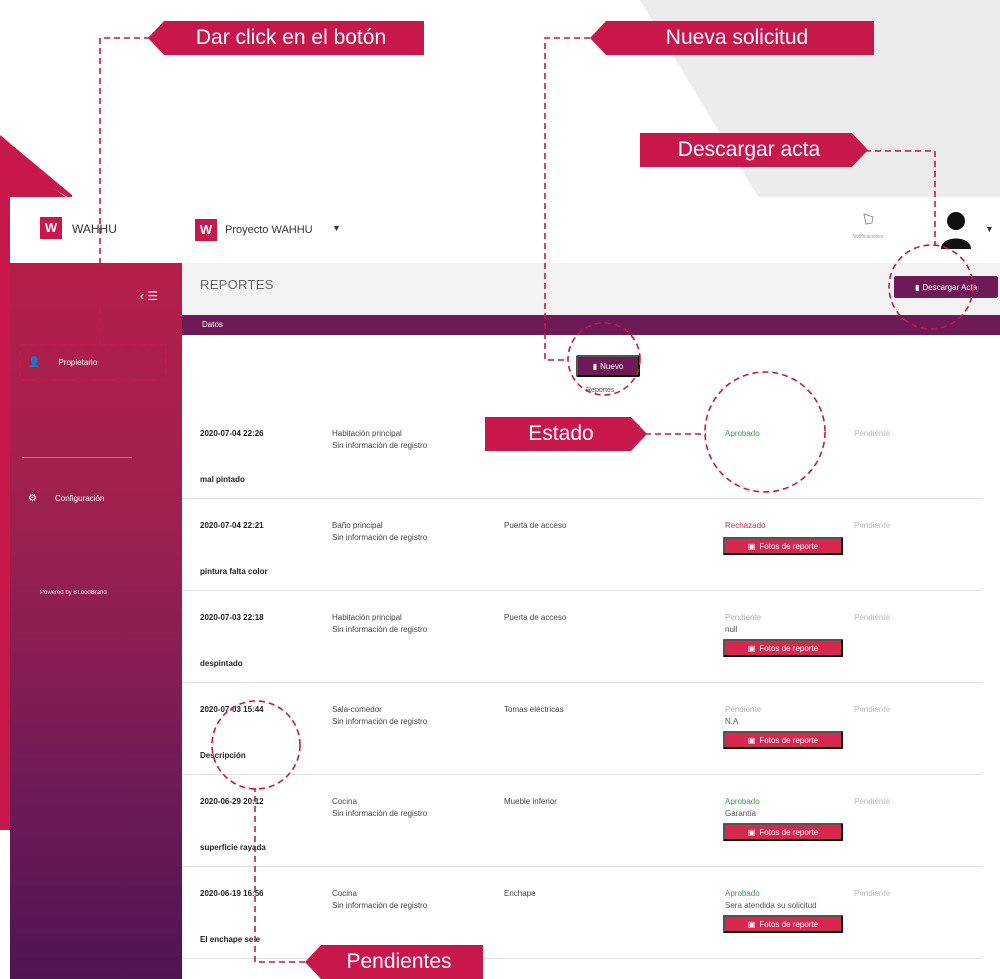  Describe the element at coordinates (357, 709) in the screenshot. I see `report-room: Sala-comedor` at that location.